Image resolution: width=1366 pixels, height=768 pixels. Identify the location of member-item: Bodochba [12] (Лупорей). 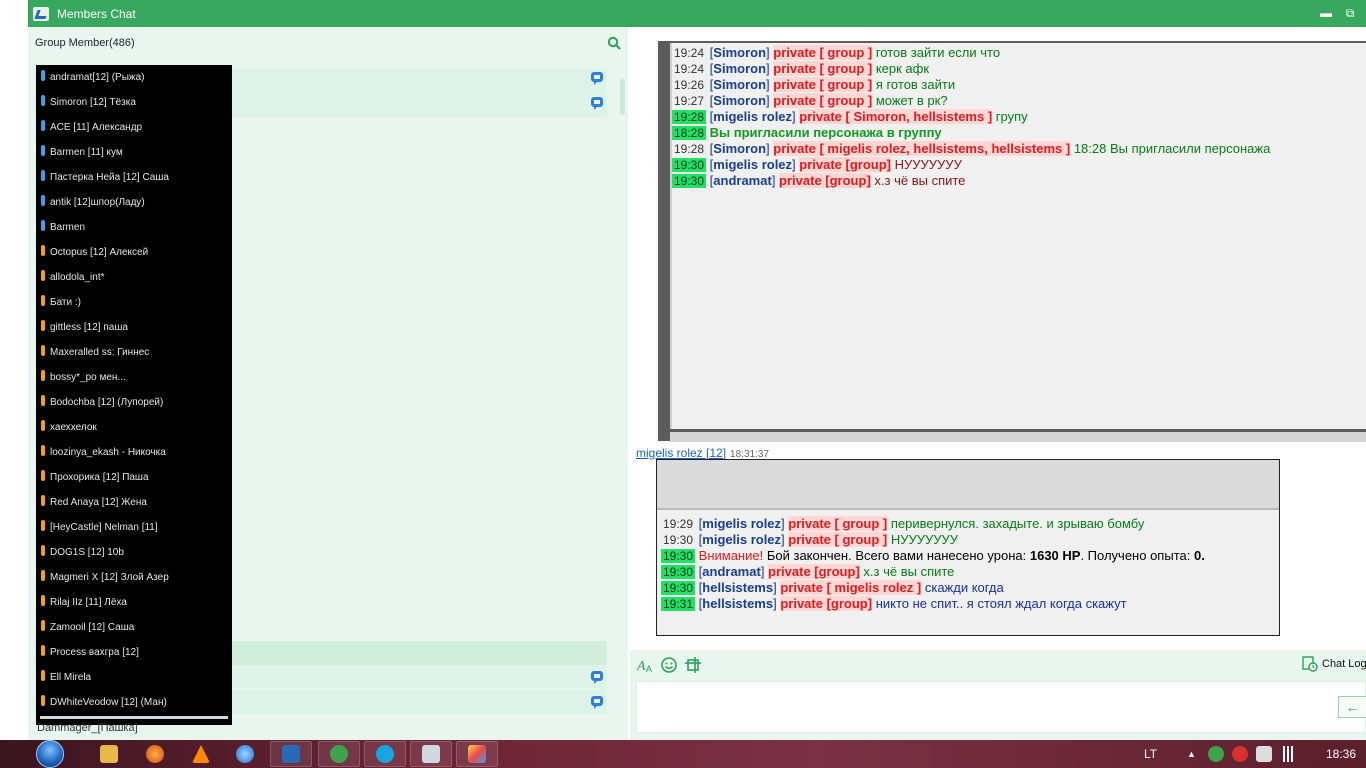
(134, 402).